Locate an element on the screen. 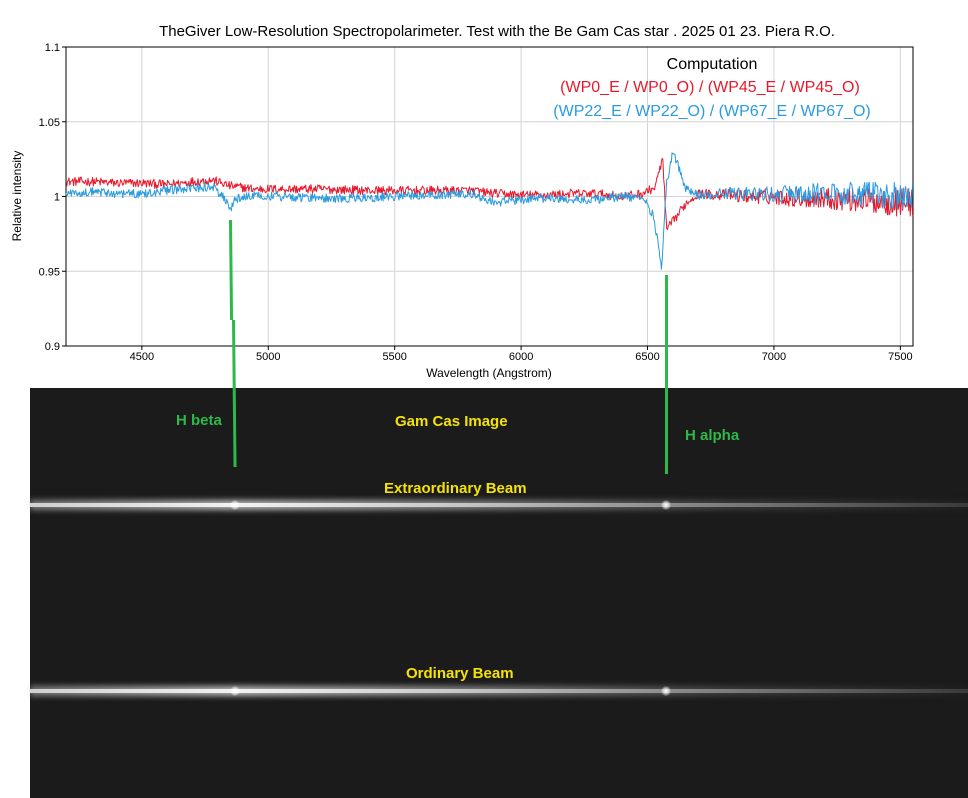 This screenshot has height=798, width=968. y-tick-label: 1.05 is located at coordinates (49, 123).